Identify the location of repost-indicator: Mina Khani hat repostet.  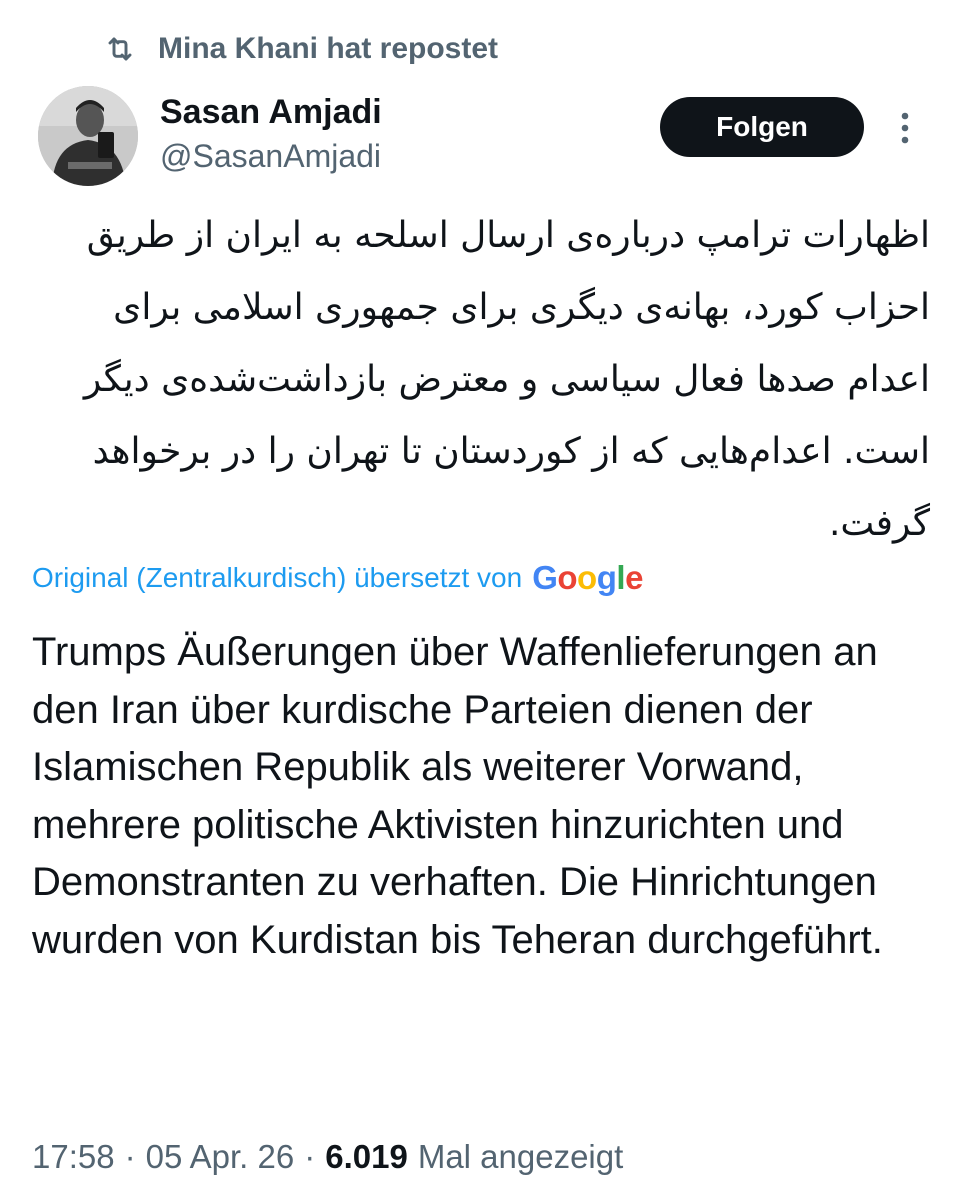
(301, 49).